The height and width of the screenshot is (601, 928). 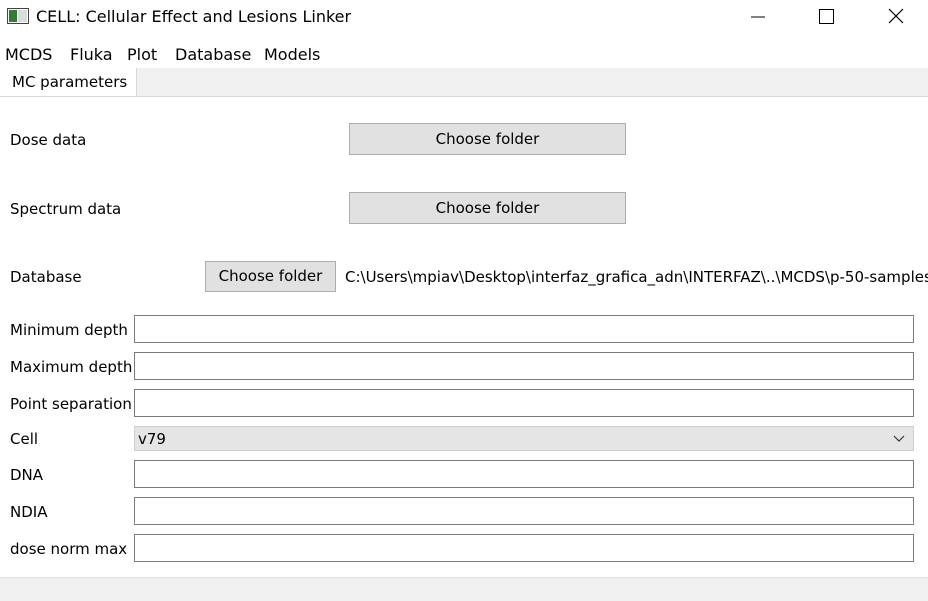 What do you see at coordinates (28, 55) in the screenshot?
I see `menu-mcds: MCDS` at bounding box center [28, 55].